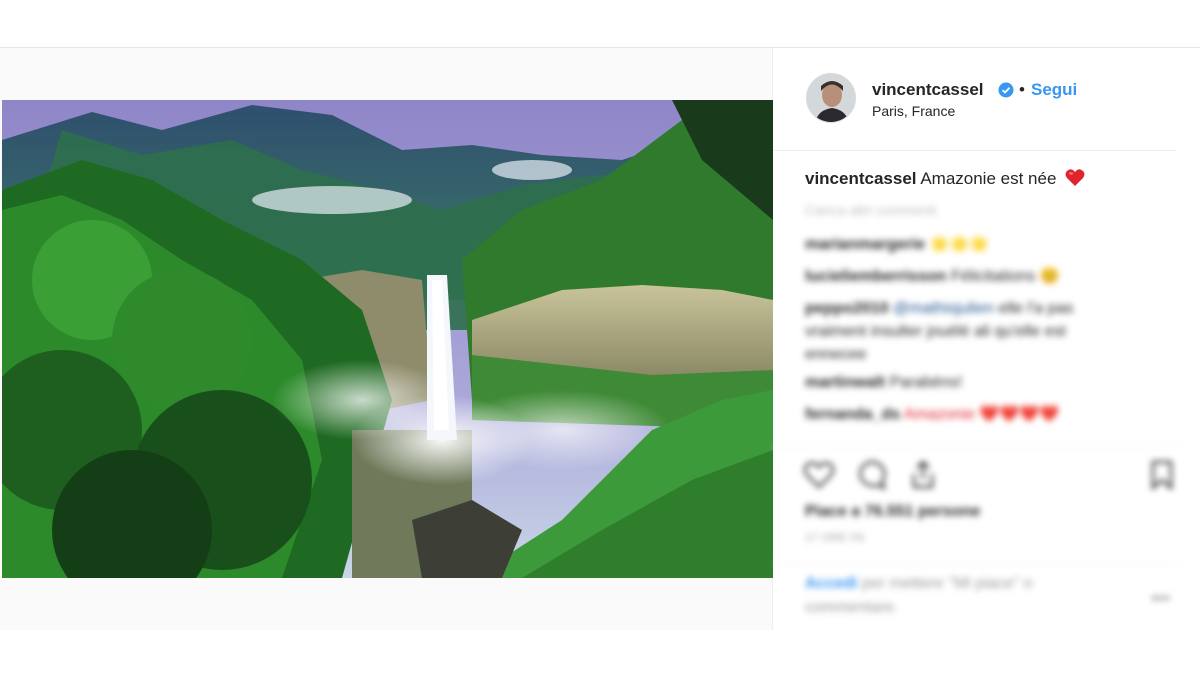 The width and height of the screenshot is (1200, 675). Describe the element at coordinates (1005, 276) in the screenshot. I see `comment-text: Félicitations 😊` at that location.